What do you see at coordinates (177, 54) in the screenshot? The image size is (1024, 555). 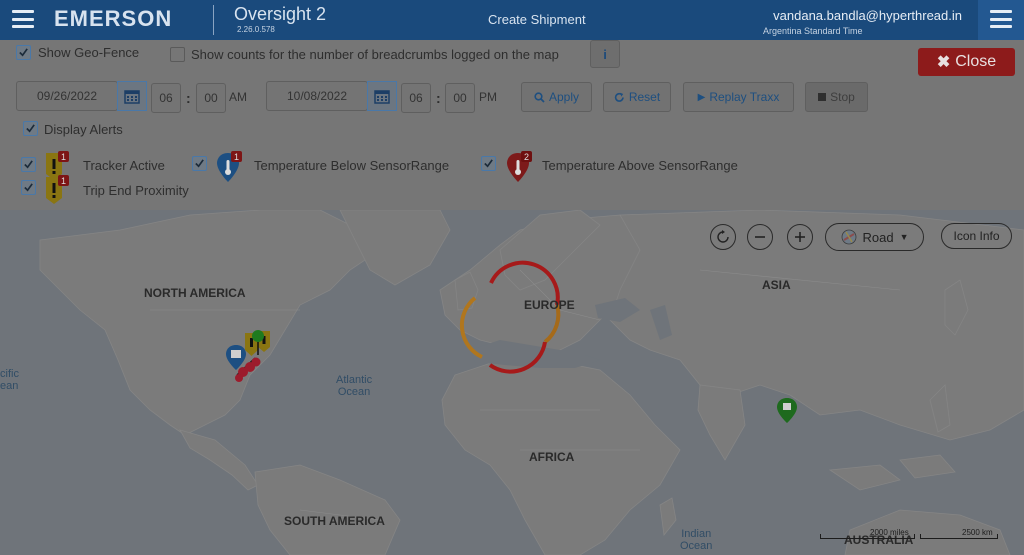 I see `show-counts-checkbox` at bounding box center [177, 54].